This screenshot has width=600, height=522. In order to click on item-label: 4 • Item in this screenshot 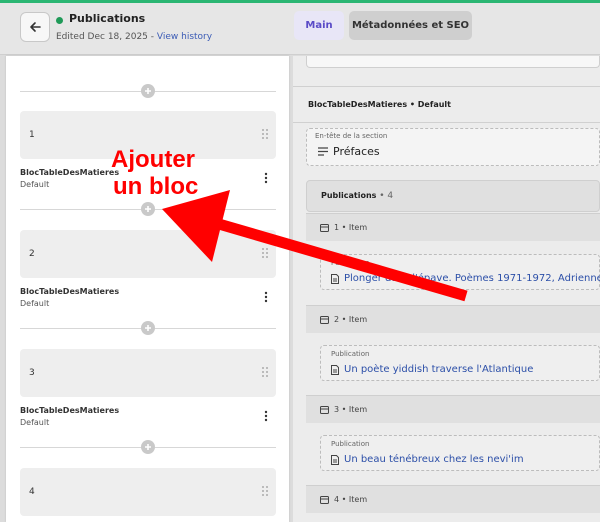, I will do `click(351, 499)`.